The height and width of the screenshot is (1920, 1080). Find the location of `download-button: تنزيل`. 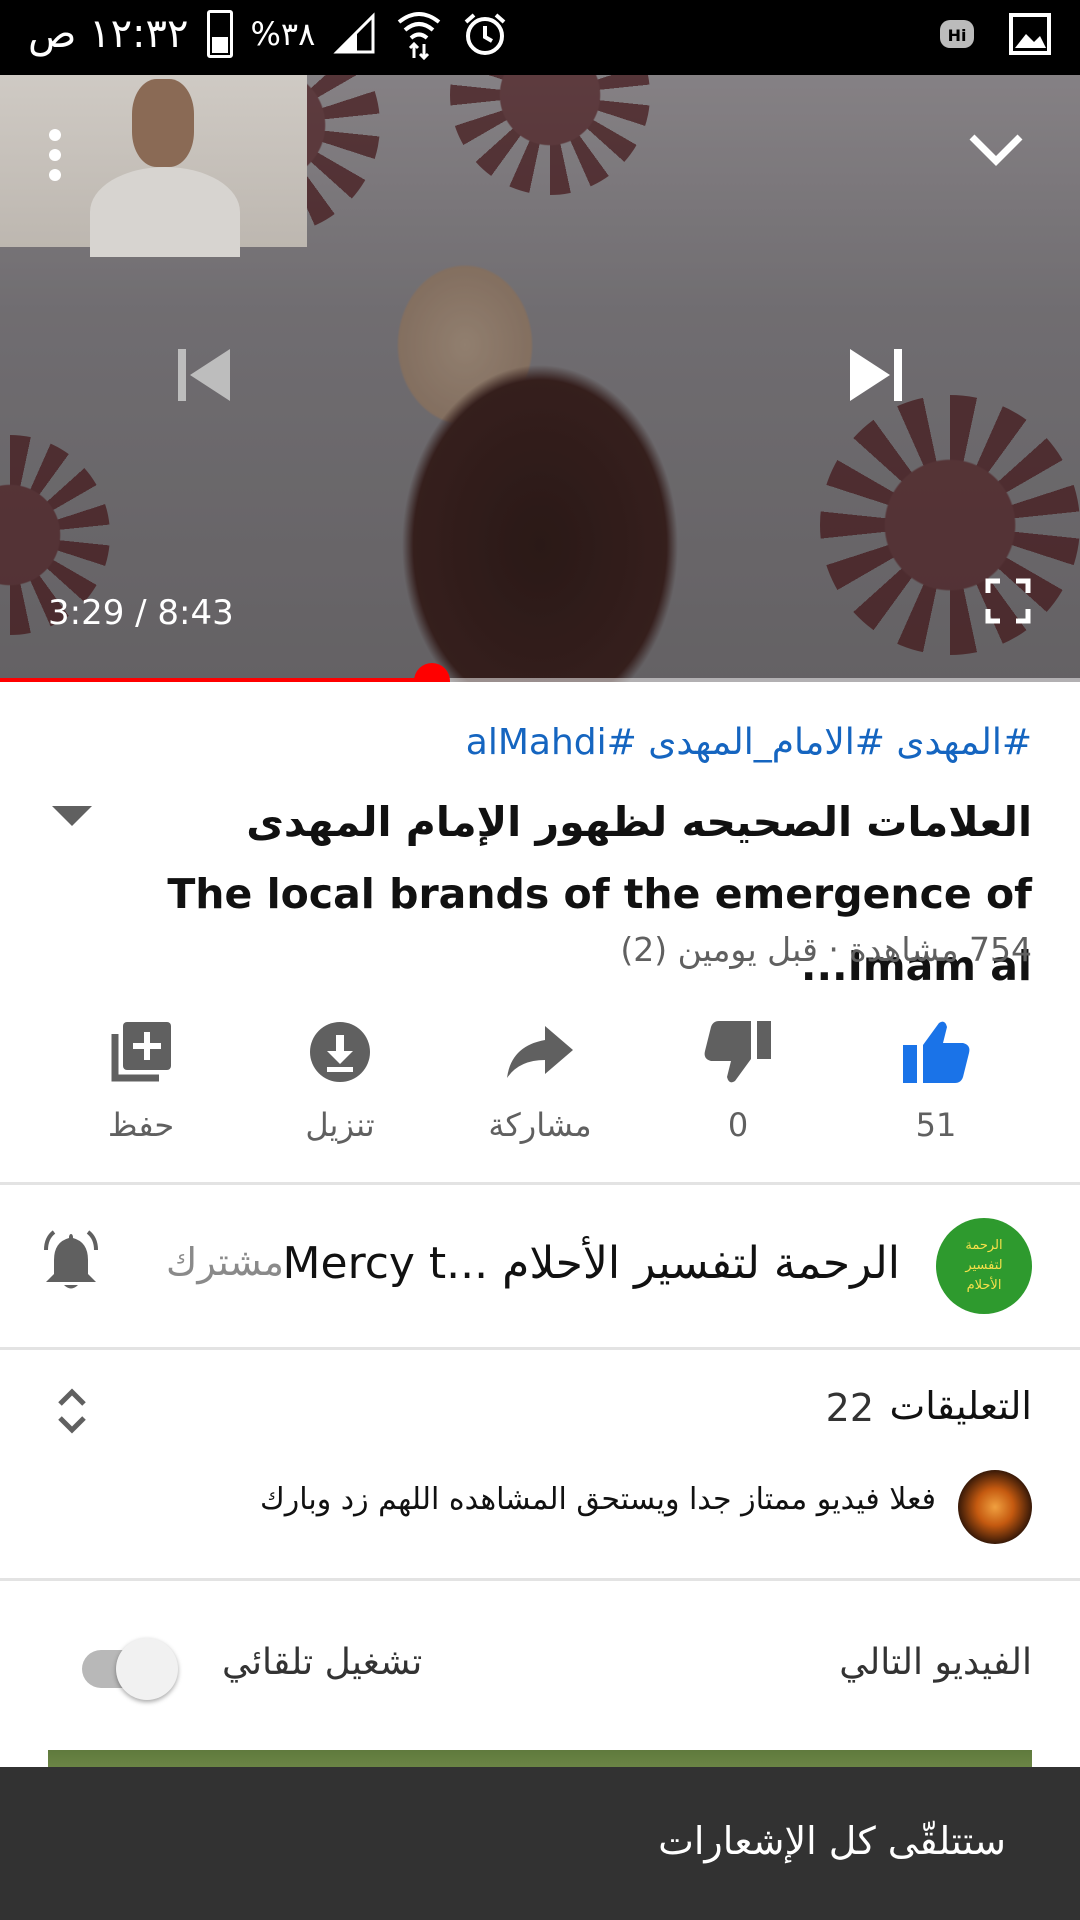

download-button: تنزيل is located at coordinates (340, 1077).